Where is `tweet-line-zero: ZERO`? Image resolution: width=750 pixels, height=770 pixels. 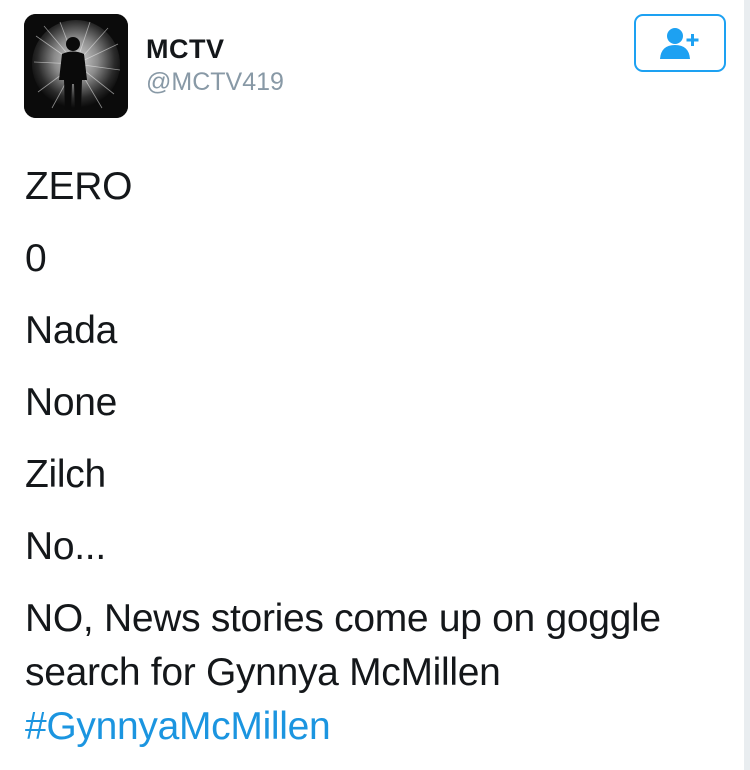
tweet-line-zero: ZERO is located at coordinates (79, 186).